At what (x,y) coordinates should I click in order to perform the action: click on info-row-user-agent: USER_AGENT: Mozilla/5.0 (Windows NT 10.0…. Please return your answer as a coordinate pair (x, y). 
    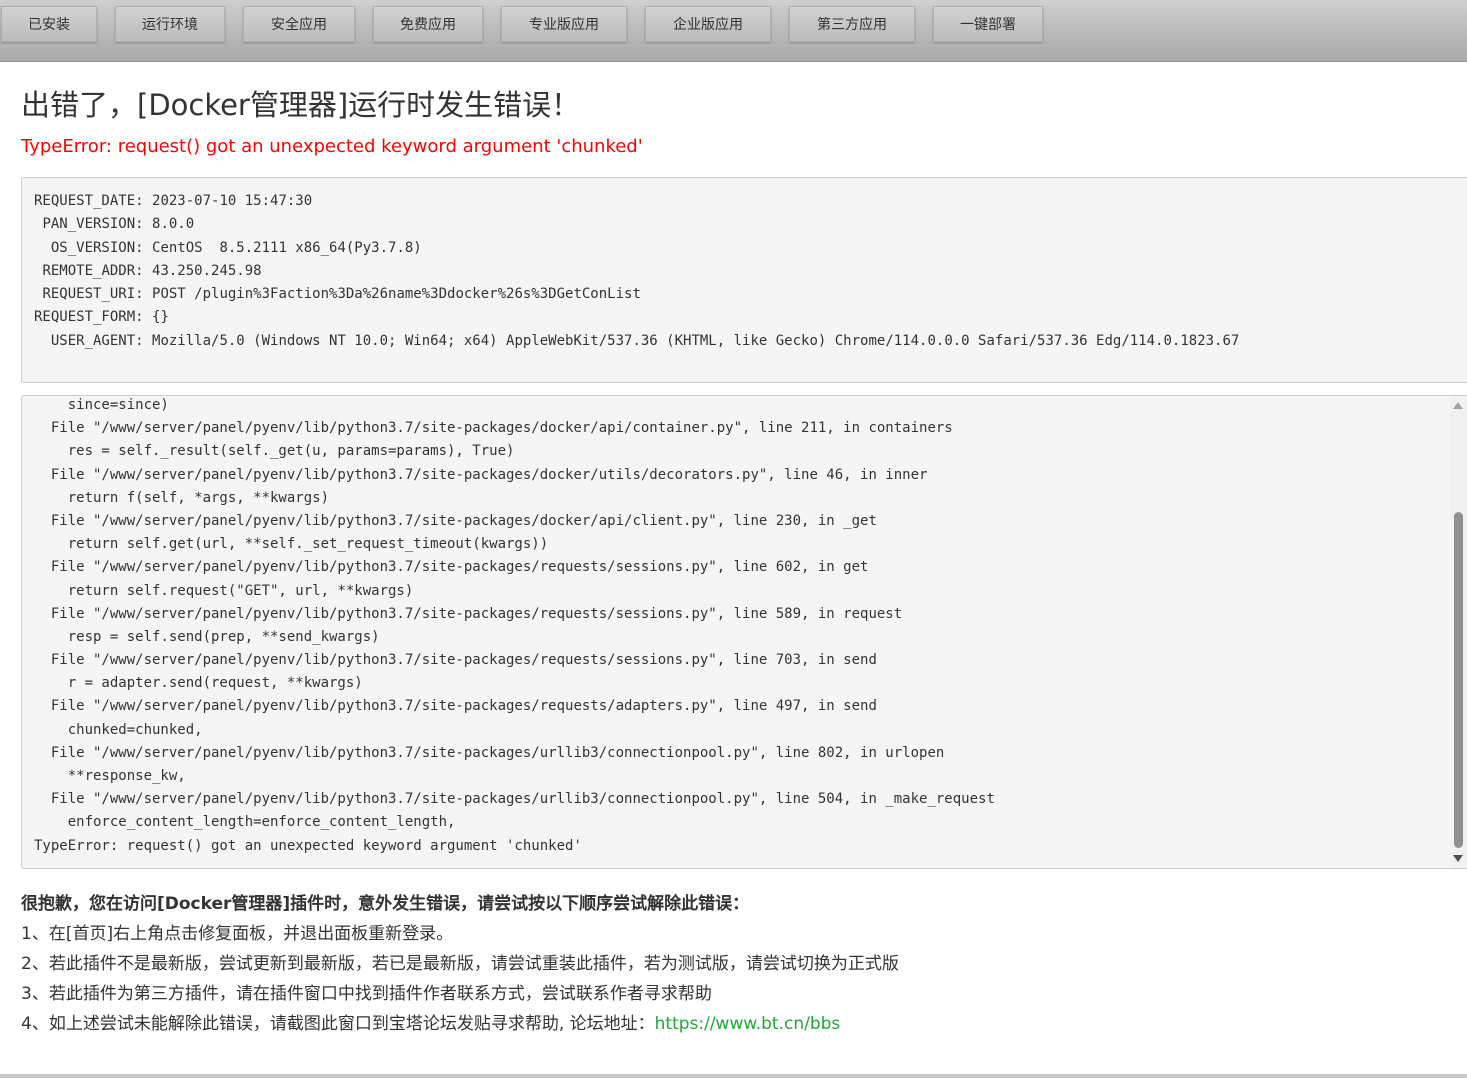
    Looking at the image, I should click on (645, 340).